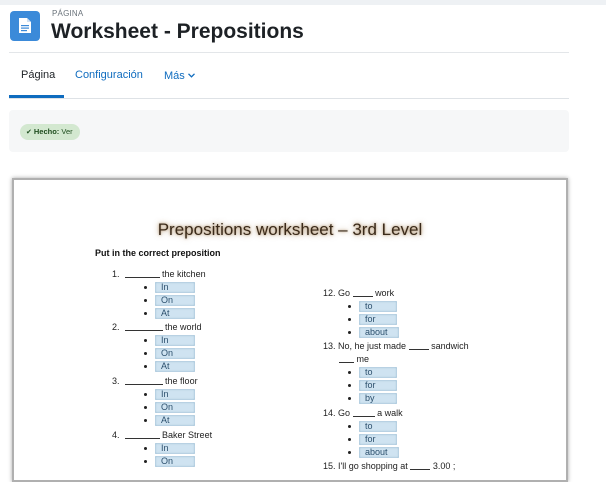 The image size is (606, 482). What do you see at coordinates (187, 435) in the screenshot?
I see `question-text: Baker Street` at bounding box center [187, 435].